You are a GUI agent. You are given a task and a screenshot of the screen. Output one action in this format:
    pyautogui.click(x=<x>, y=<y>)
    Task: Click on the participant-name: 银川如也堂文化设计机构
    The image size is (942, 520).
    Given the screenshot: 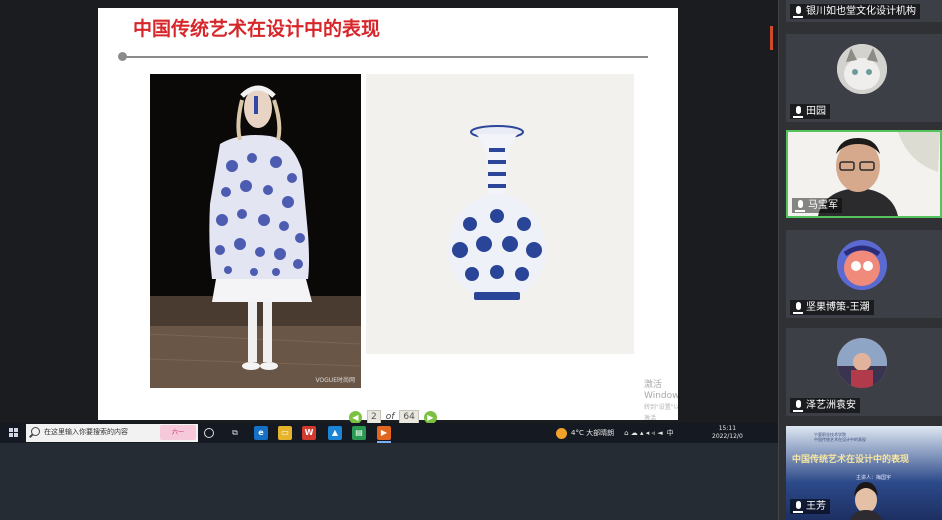 What is the action you would take?
    pyautogui.click(x=861, y=11)
    